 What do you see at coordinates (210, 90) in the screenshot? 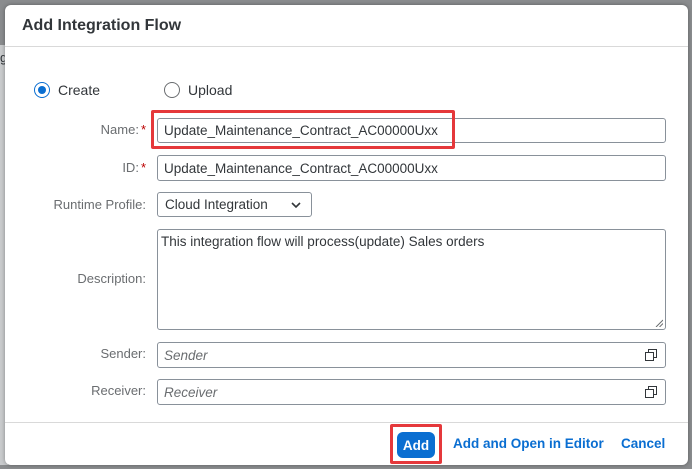
I see `radio-upload-label: Upload` at bounding box center [210, 90].